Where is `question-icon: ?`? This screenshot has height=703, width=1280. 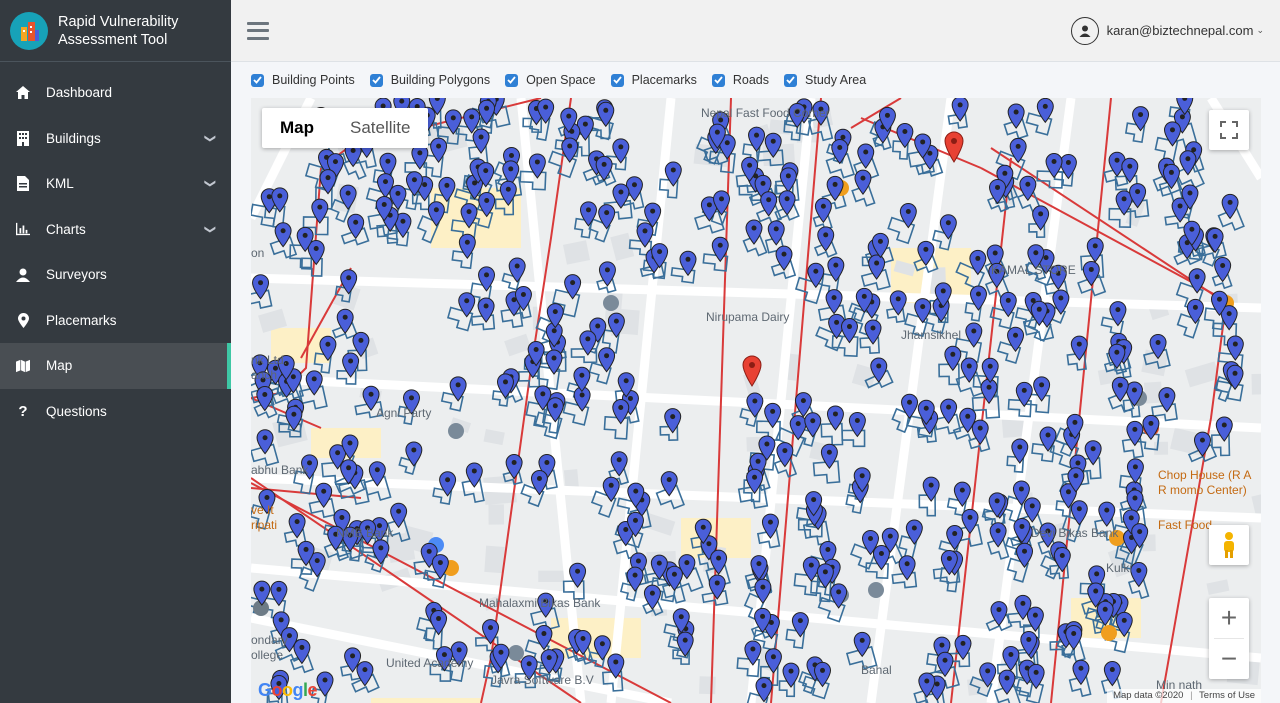 question-icon: ? is located at coordinates (23, 411).